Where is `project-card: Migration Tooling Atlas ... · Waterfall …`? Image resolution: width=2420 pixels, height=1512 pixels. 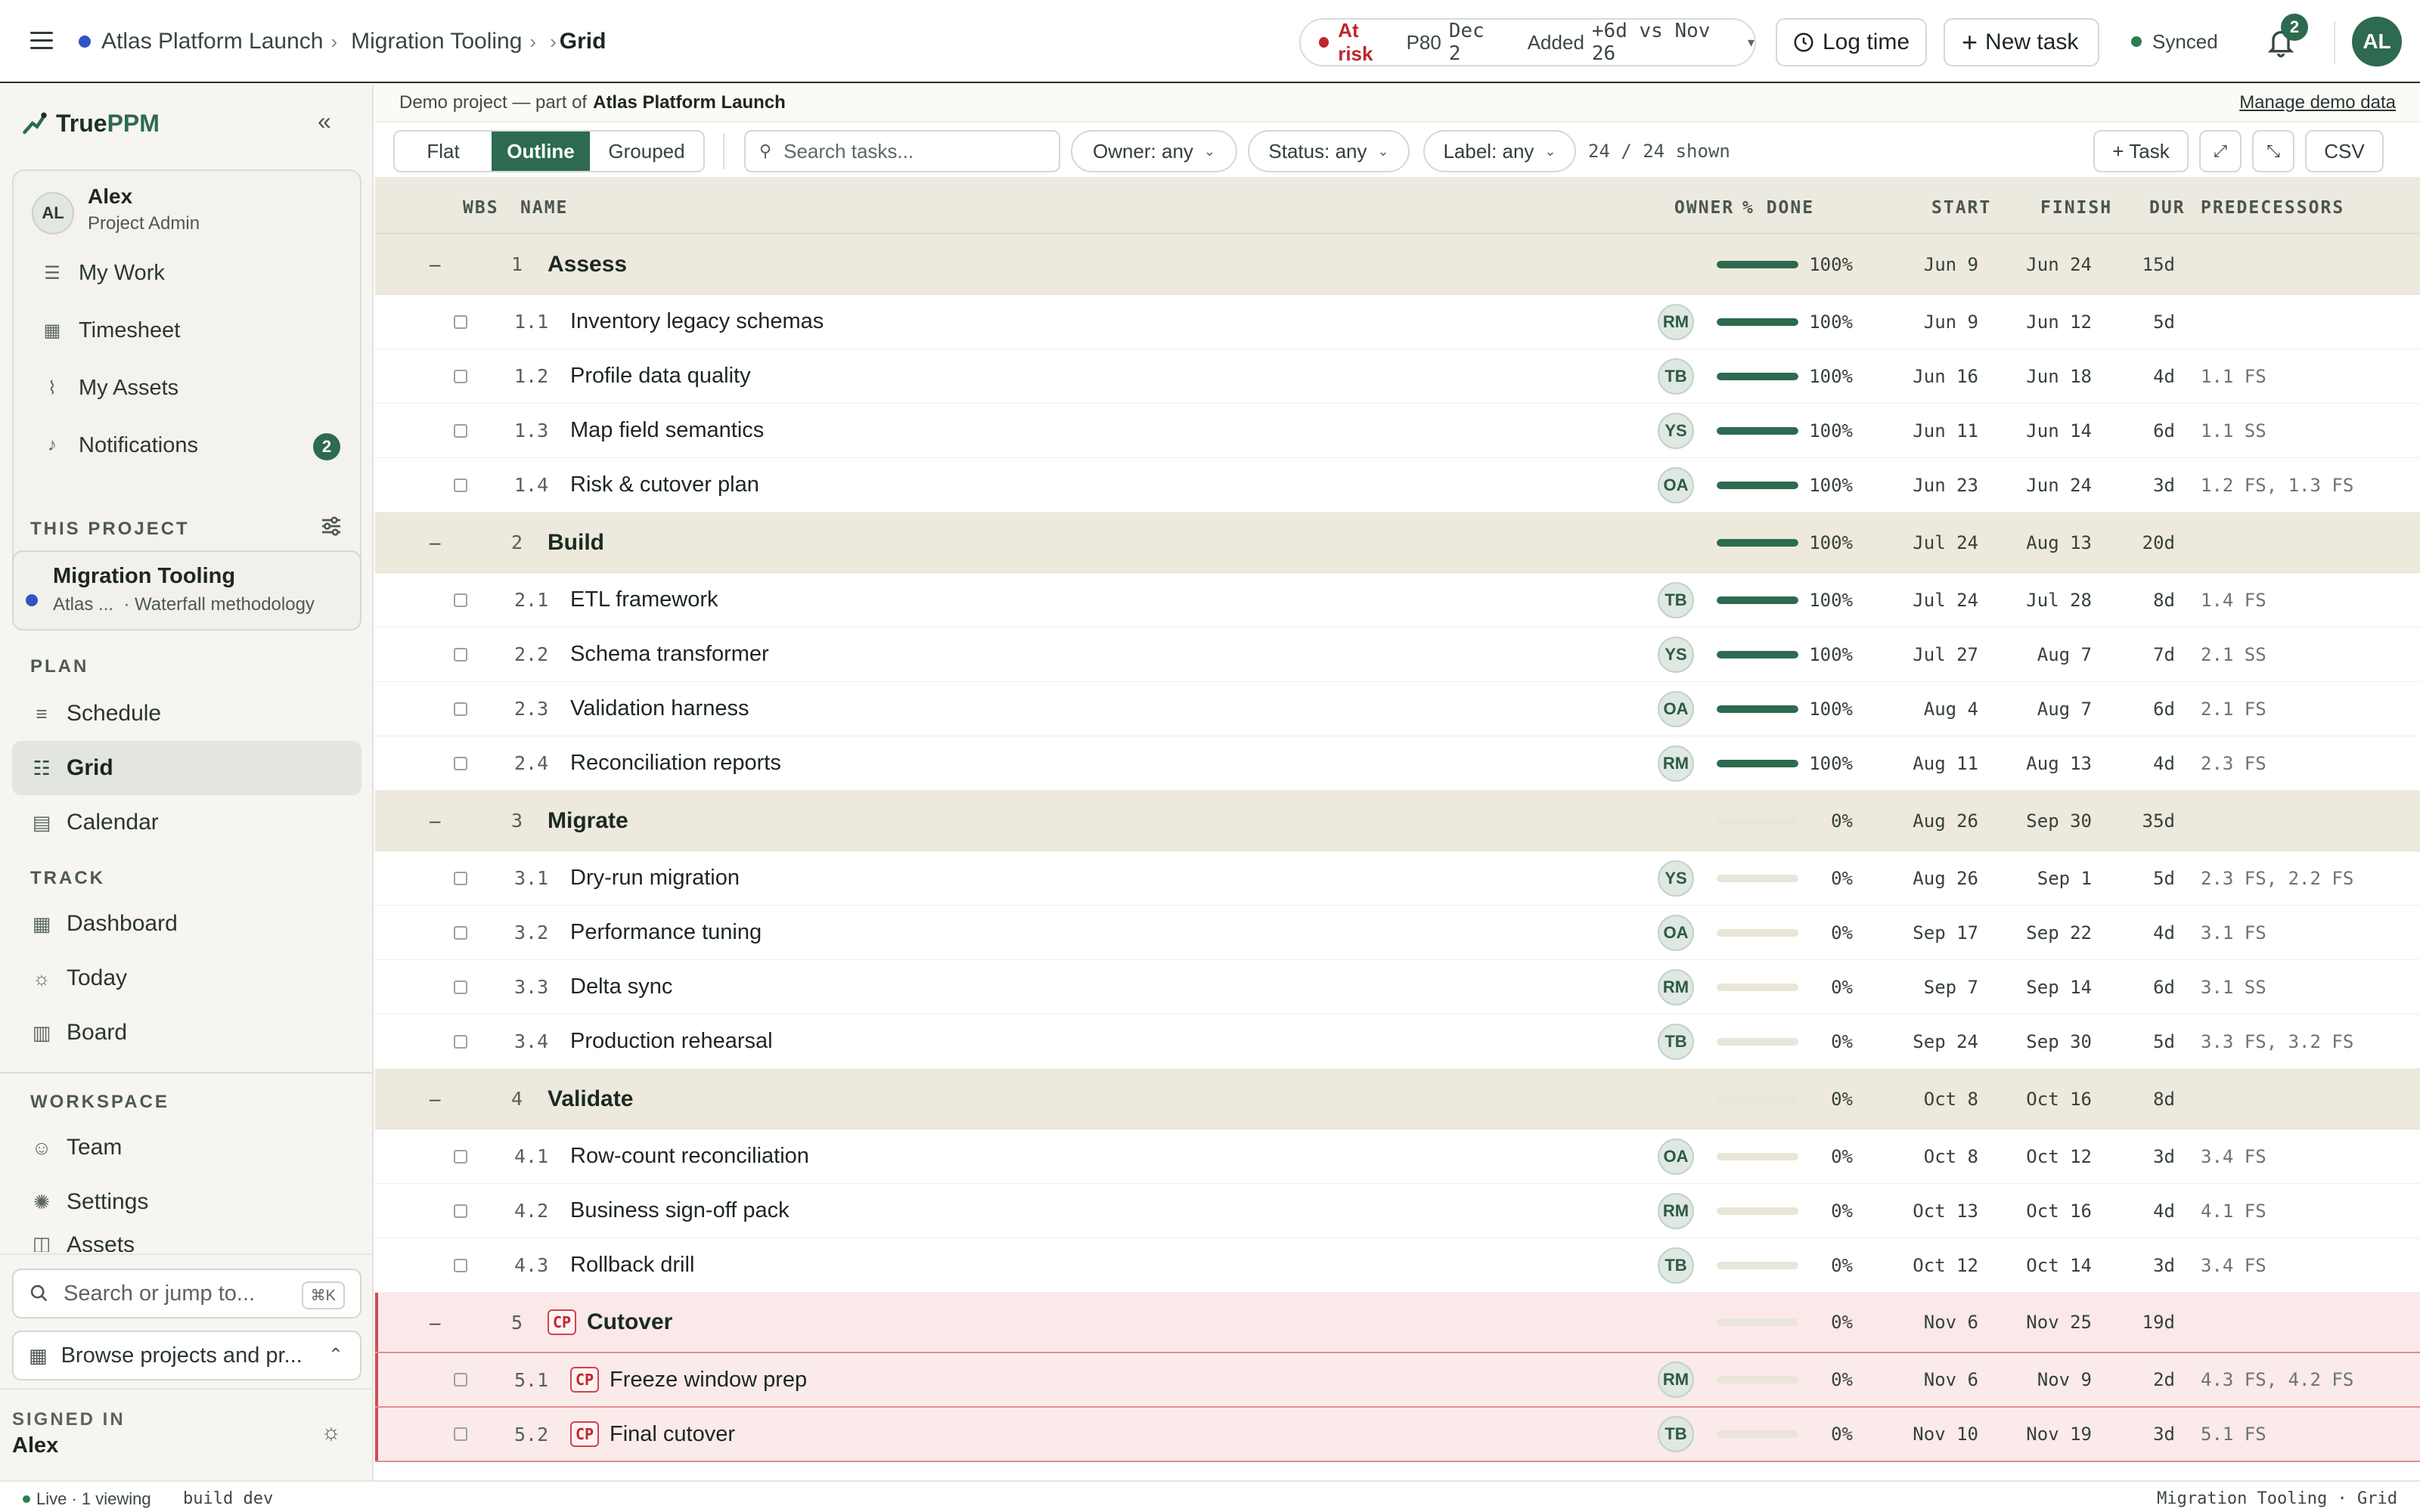 project-card: Migration Tooling Atlas ... · Waterfall … is located at coordinates (186, 590).